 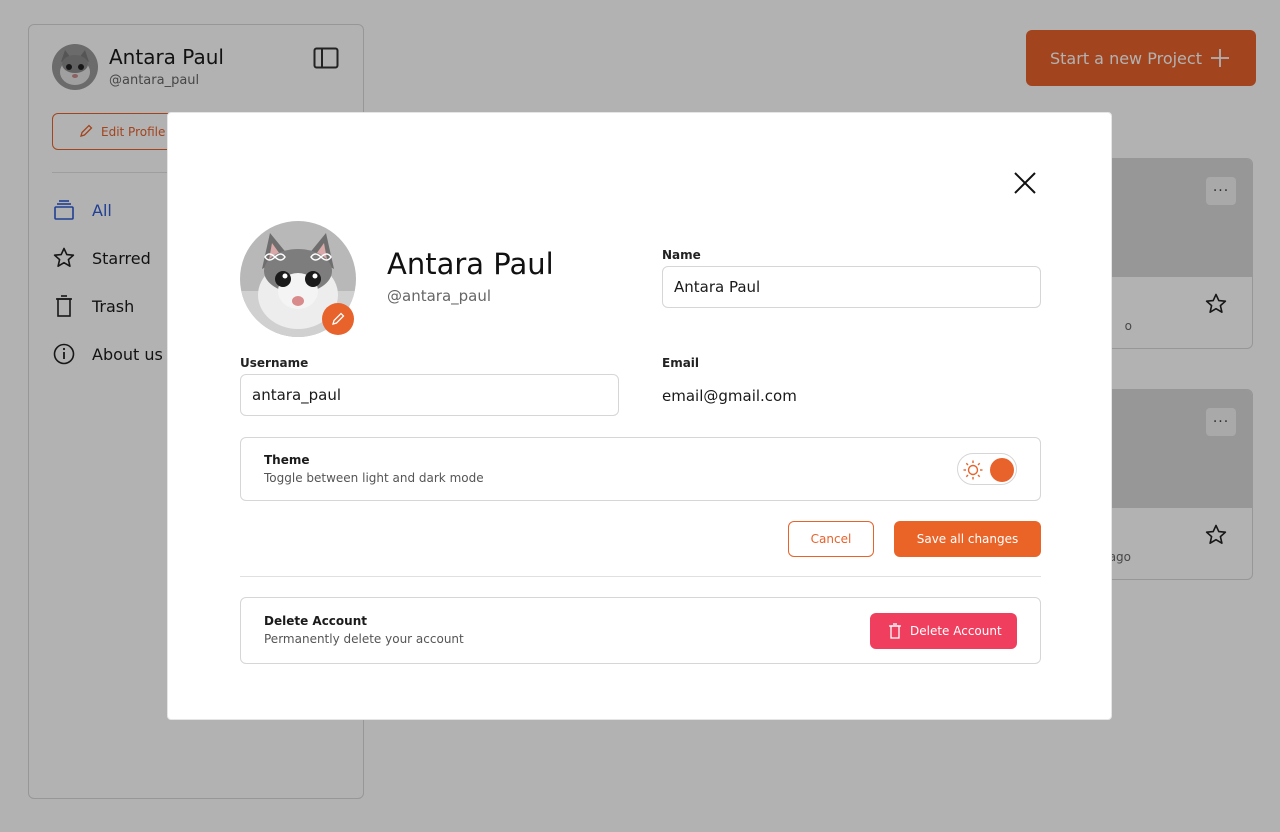 I want to click on email-label: Email, so click(x=681, y=363).